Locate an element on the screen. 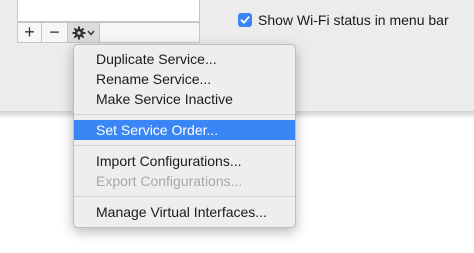 The image size is (474, 253). gear-icon is located at coordinates (79, 32).